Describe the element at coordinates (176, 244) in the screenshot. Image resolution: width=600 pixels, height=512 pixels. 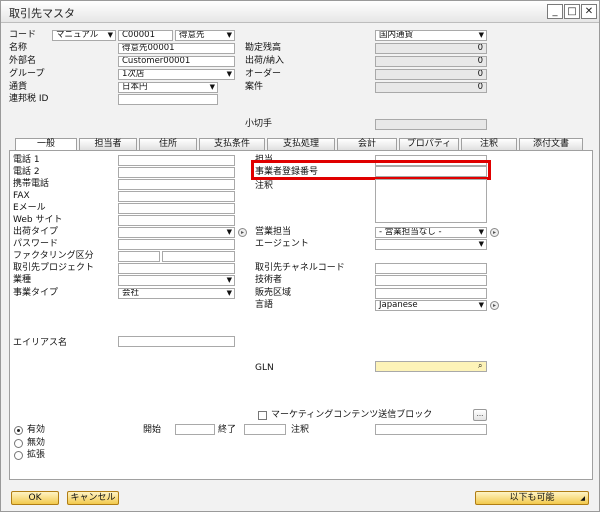
I see `password-field` at that location.